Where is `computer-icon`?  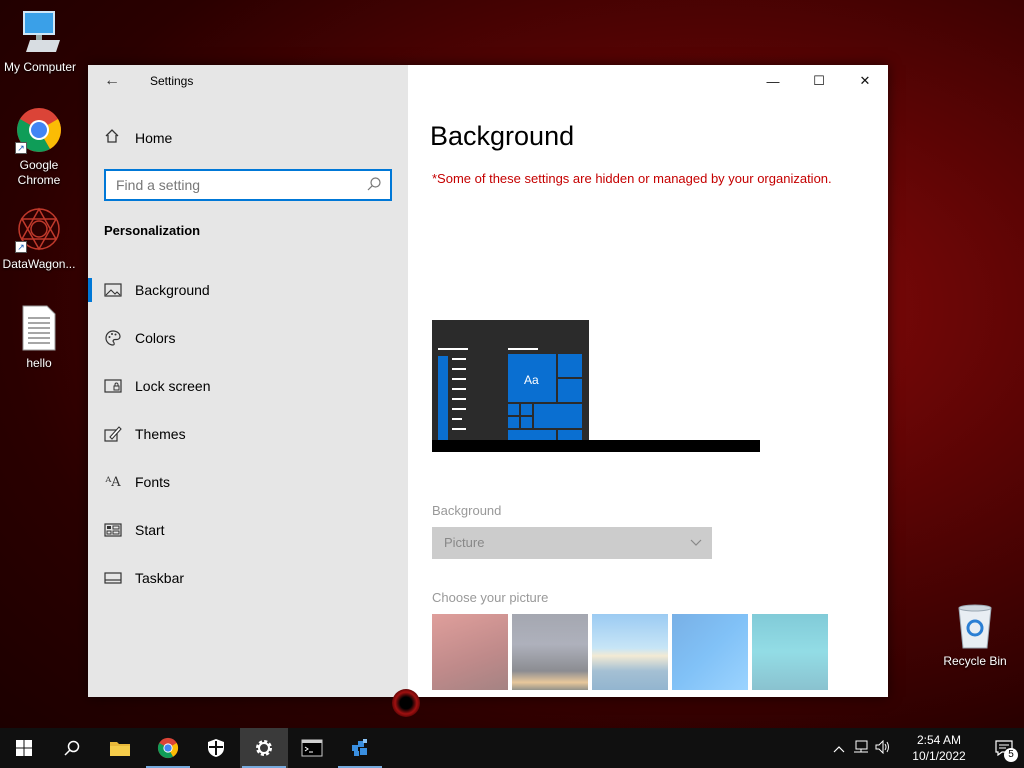
computer-icon is located at coordinates (40, 32).